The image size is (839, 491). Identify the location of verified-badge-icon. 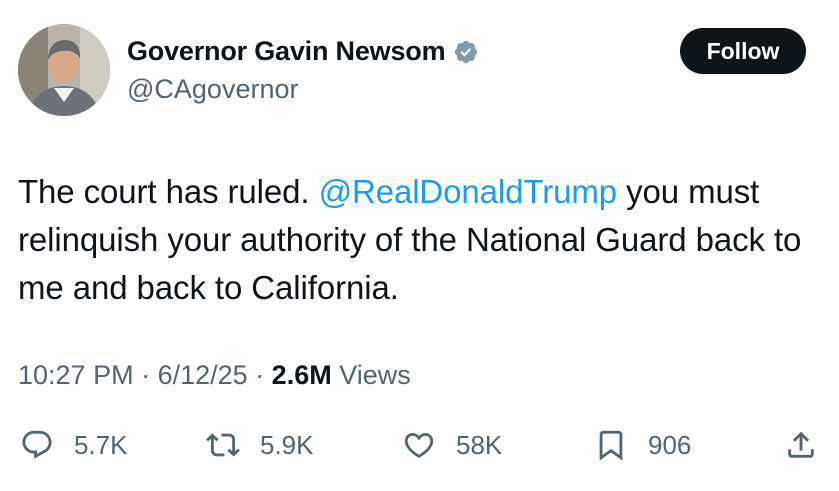
(466, 52).